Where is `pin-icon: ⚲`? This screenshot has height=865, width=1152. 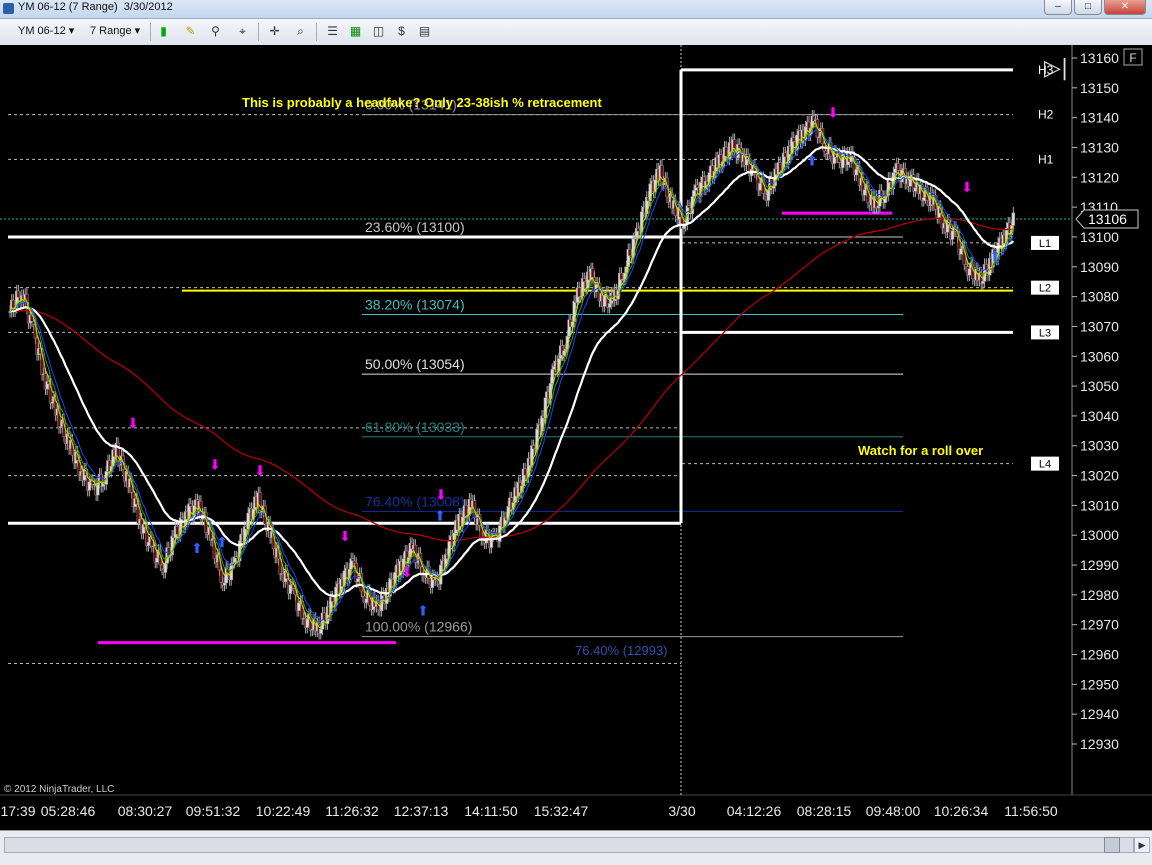 pin-icon: ⚲ is located at coordinates (215, 31).